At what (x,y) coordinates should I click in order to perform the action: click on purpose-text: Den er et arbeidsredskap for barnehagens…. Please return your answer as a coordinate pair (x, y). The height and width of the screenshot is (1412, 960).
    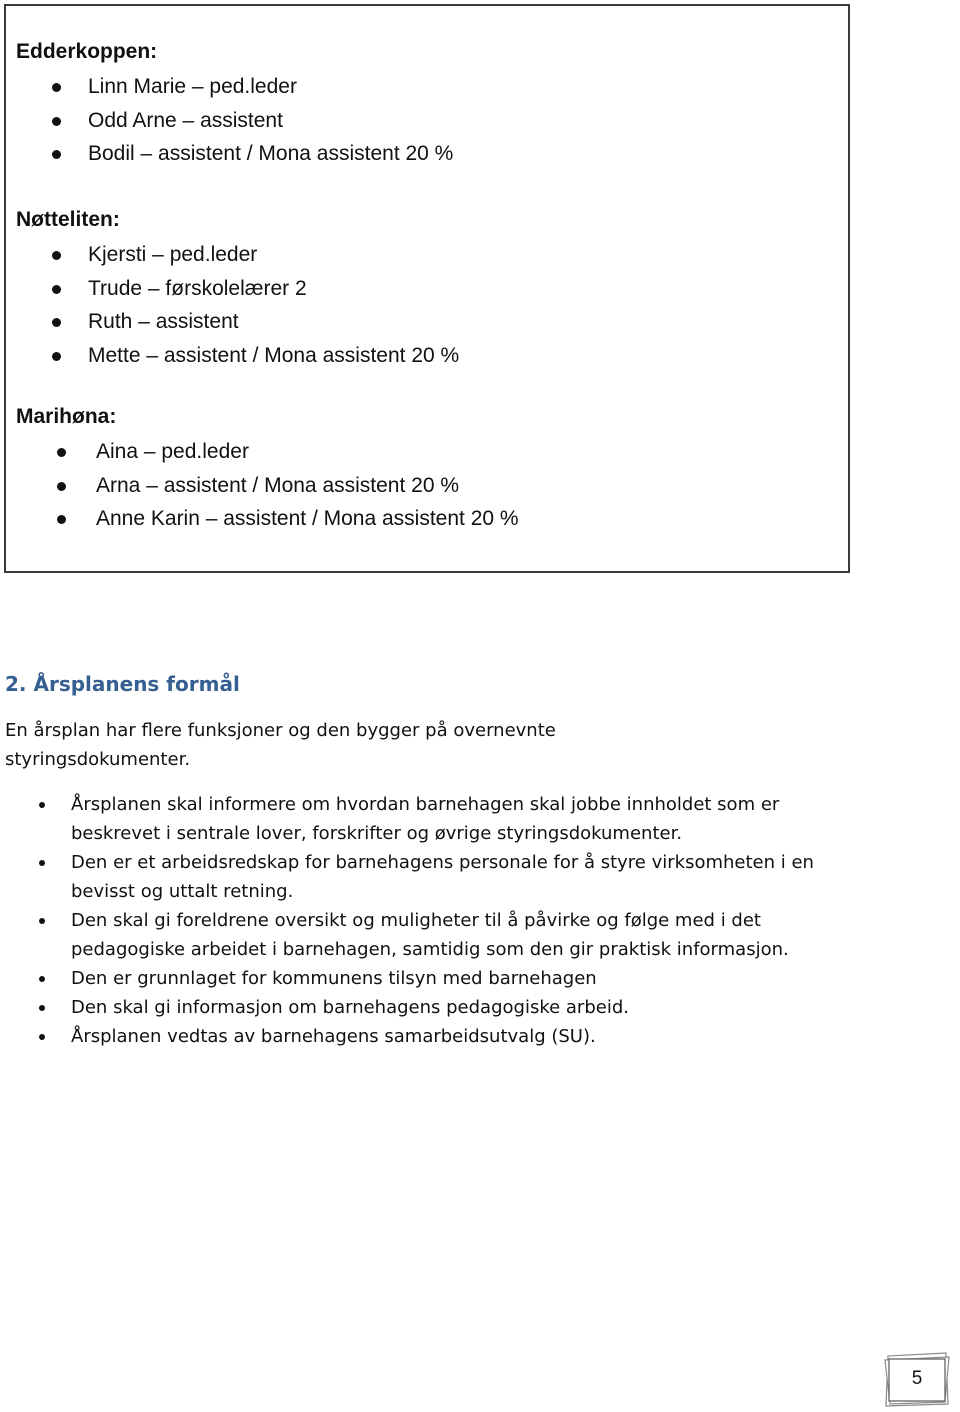
    Looking at the image, I should click on (442, 877).